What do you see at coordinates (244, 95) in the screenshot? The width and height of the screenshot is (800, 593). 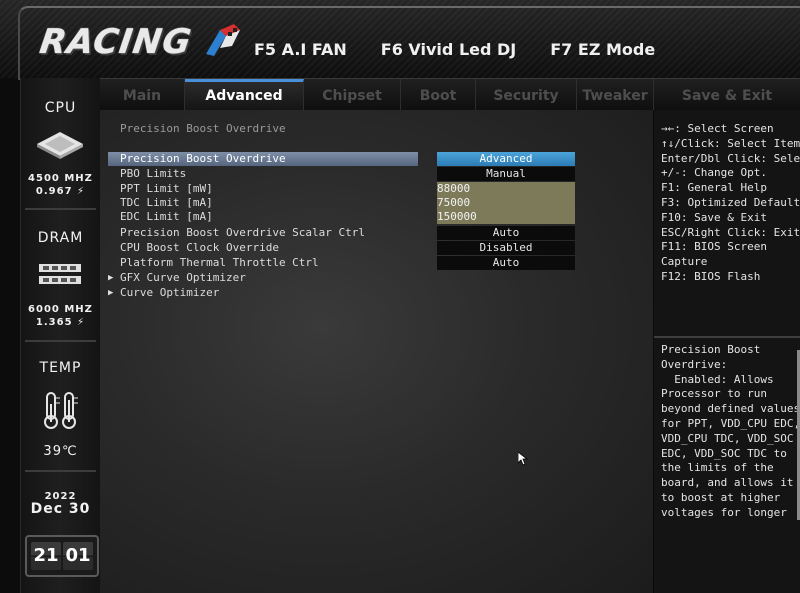 I see `tab-advanced: Advanced` at bounding box center [244, 95].